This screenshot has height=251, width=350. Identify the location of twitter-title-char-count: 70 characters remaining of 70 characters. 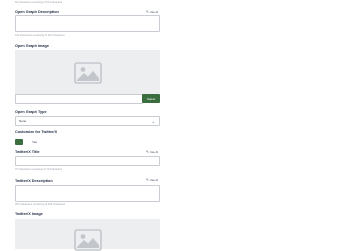
(39, 169).